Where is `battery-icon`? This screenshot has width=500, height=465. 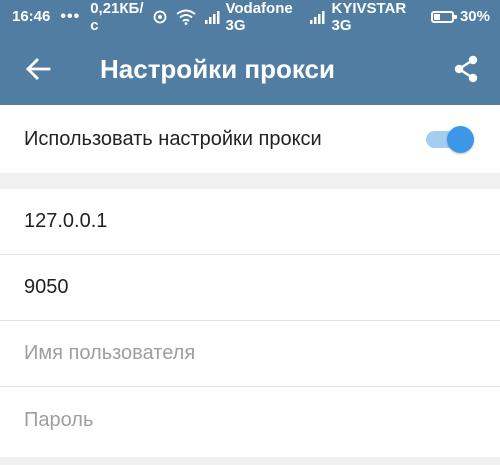
battery-icon is located at coordinates (444, 16).